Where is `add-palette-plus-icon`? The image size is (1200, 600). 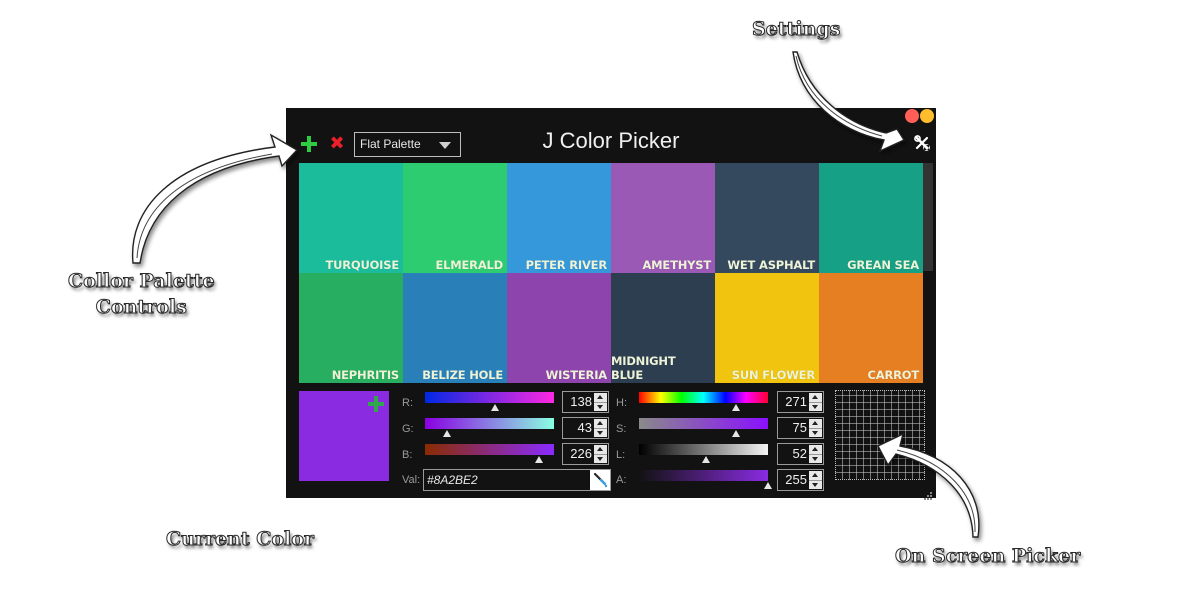 add-palette-plus-icon is located at coordinates (309, 144).